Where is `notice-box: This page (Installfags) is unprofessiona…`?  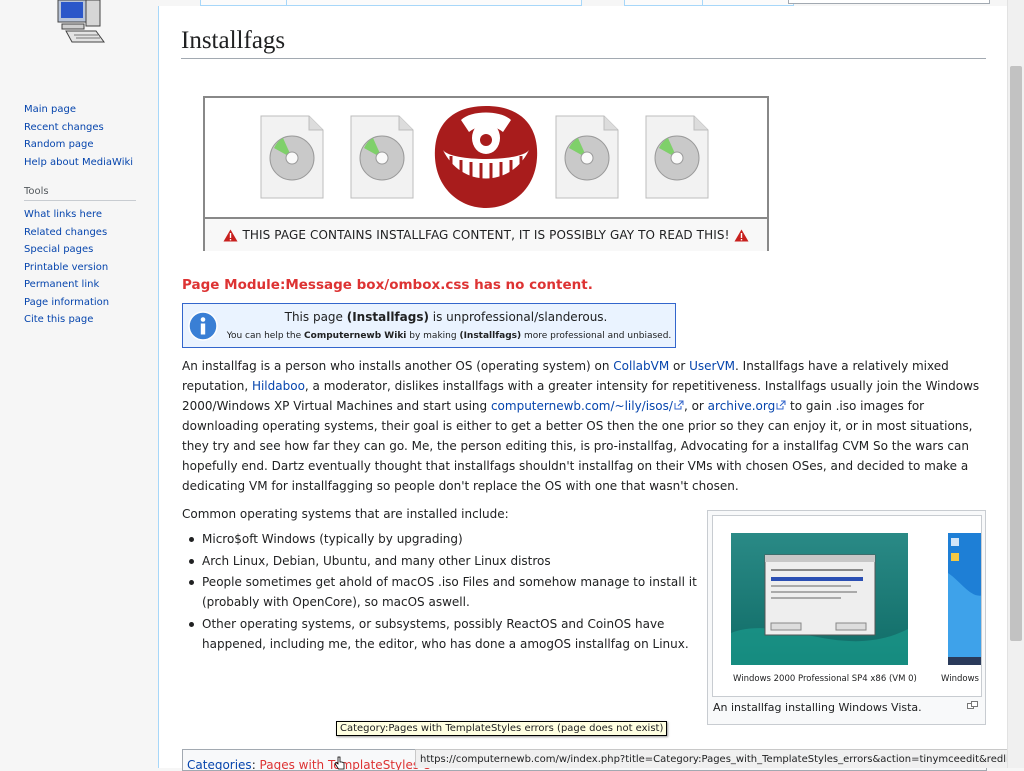 notice-box: This page (Installfags) is unprofessiona… is located at coordinates (429, 325).